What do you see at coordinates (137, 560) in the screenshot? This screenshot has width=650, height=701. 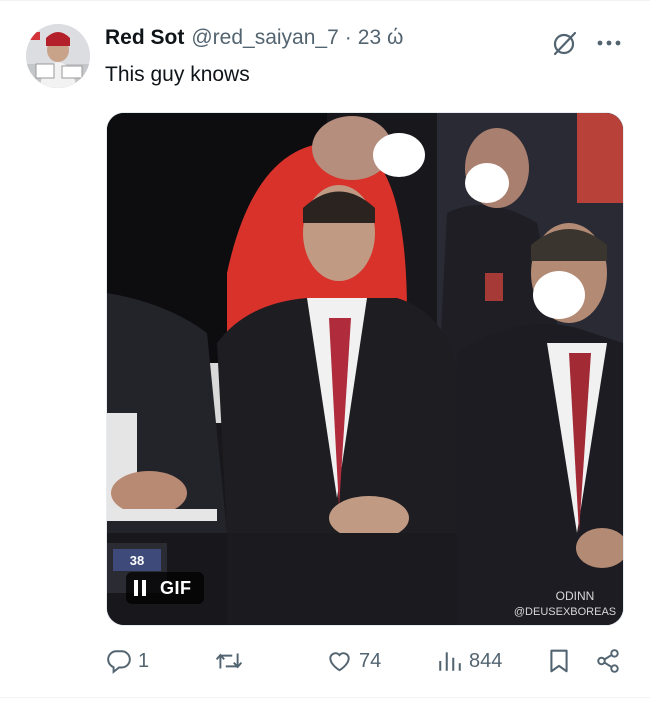 I see `score-overlay: 38` at bounding box center [137, 560].